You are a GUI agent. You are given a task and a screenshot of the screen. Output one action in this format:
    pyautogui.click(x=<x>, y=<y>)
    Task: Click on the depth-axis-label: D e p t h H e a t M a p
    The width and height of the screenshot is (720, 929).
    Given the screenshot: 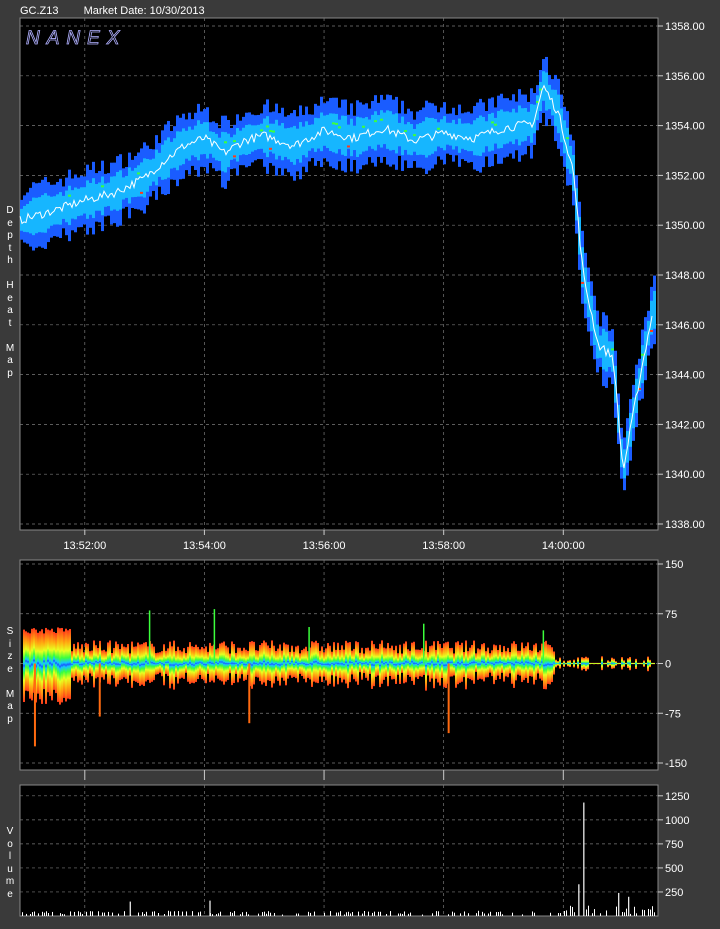 What is the action you would take?
    pyautogui.click(x=10, y=292)
    